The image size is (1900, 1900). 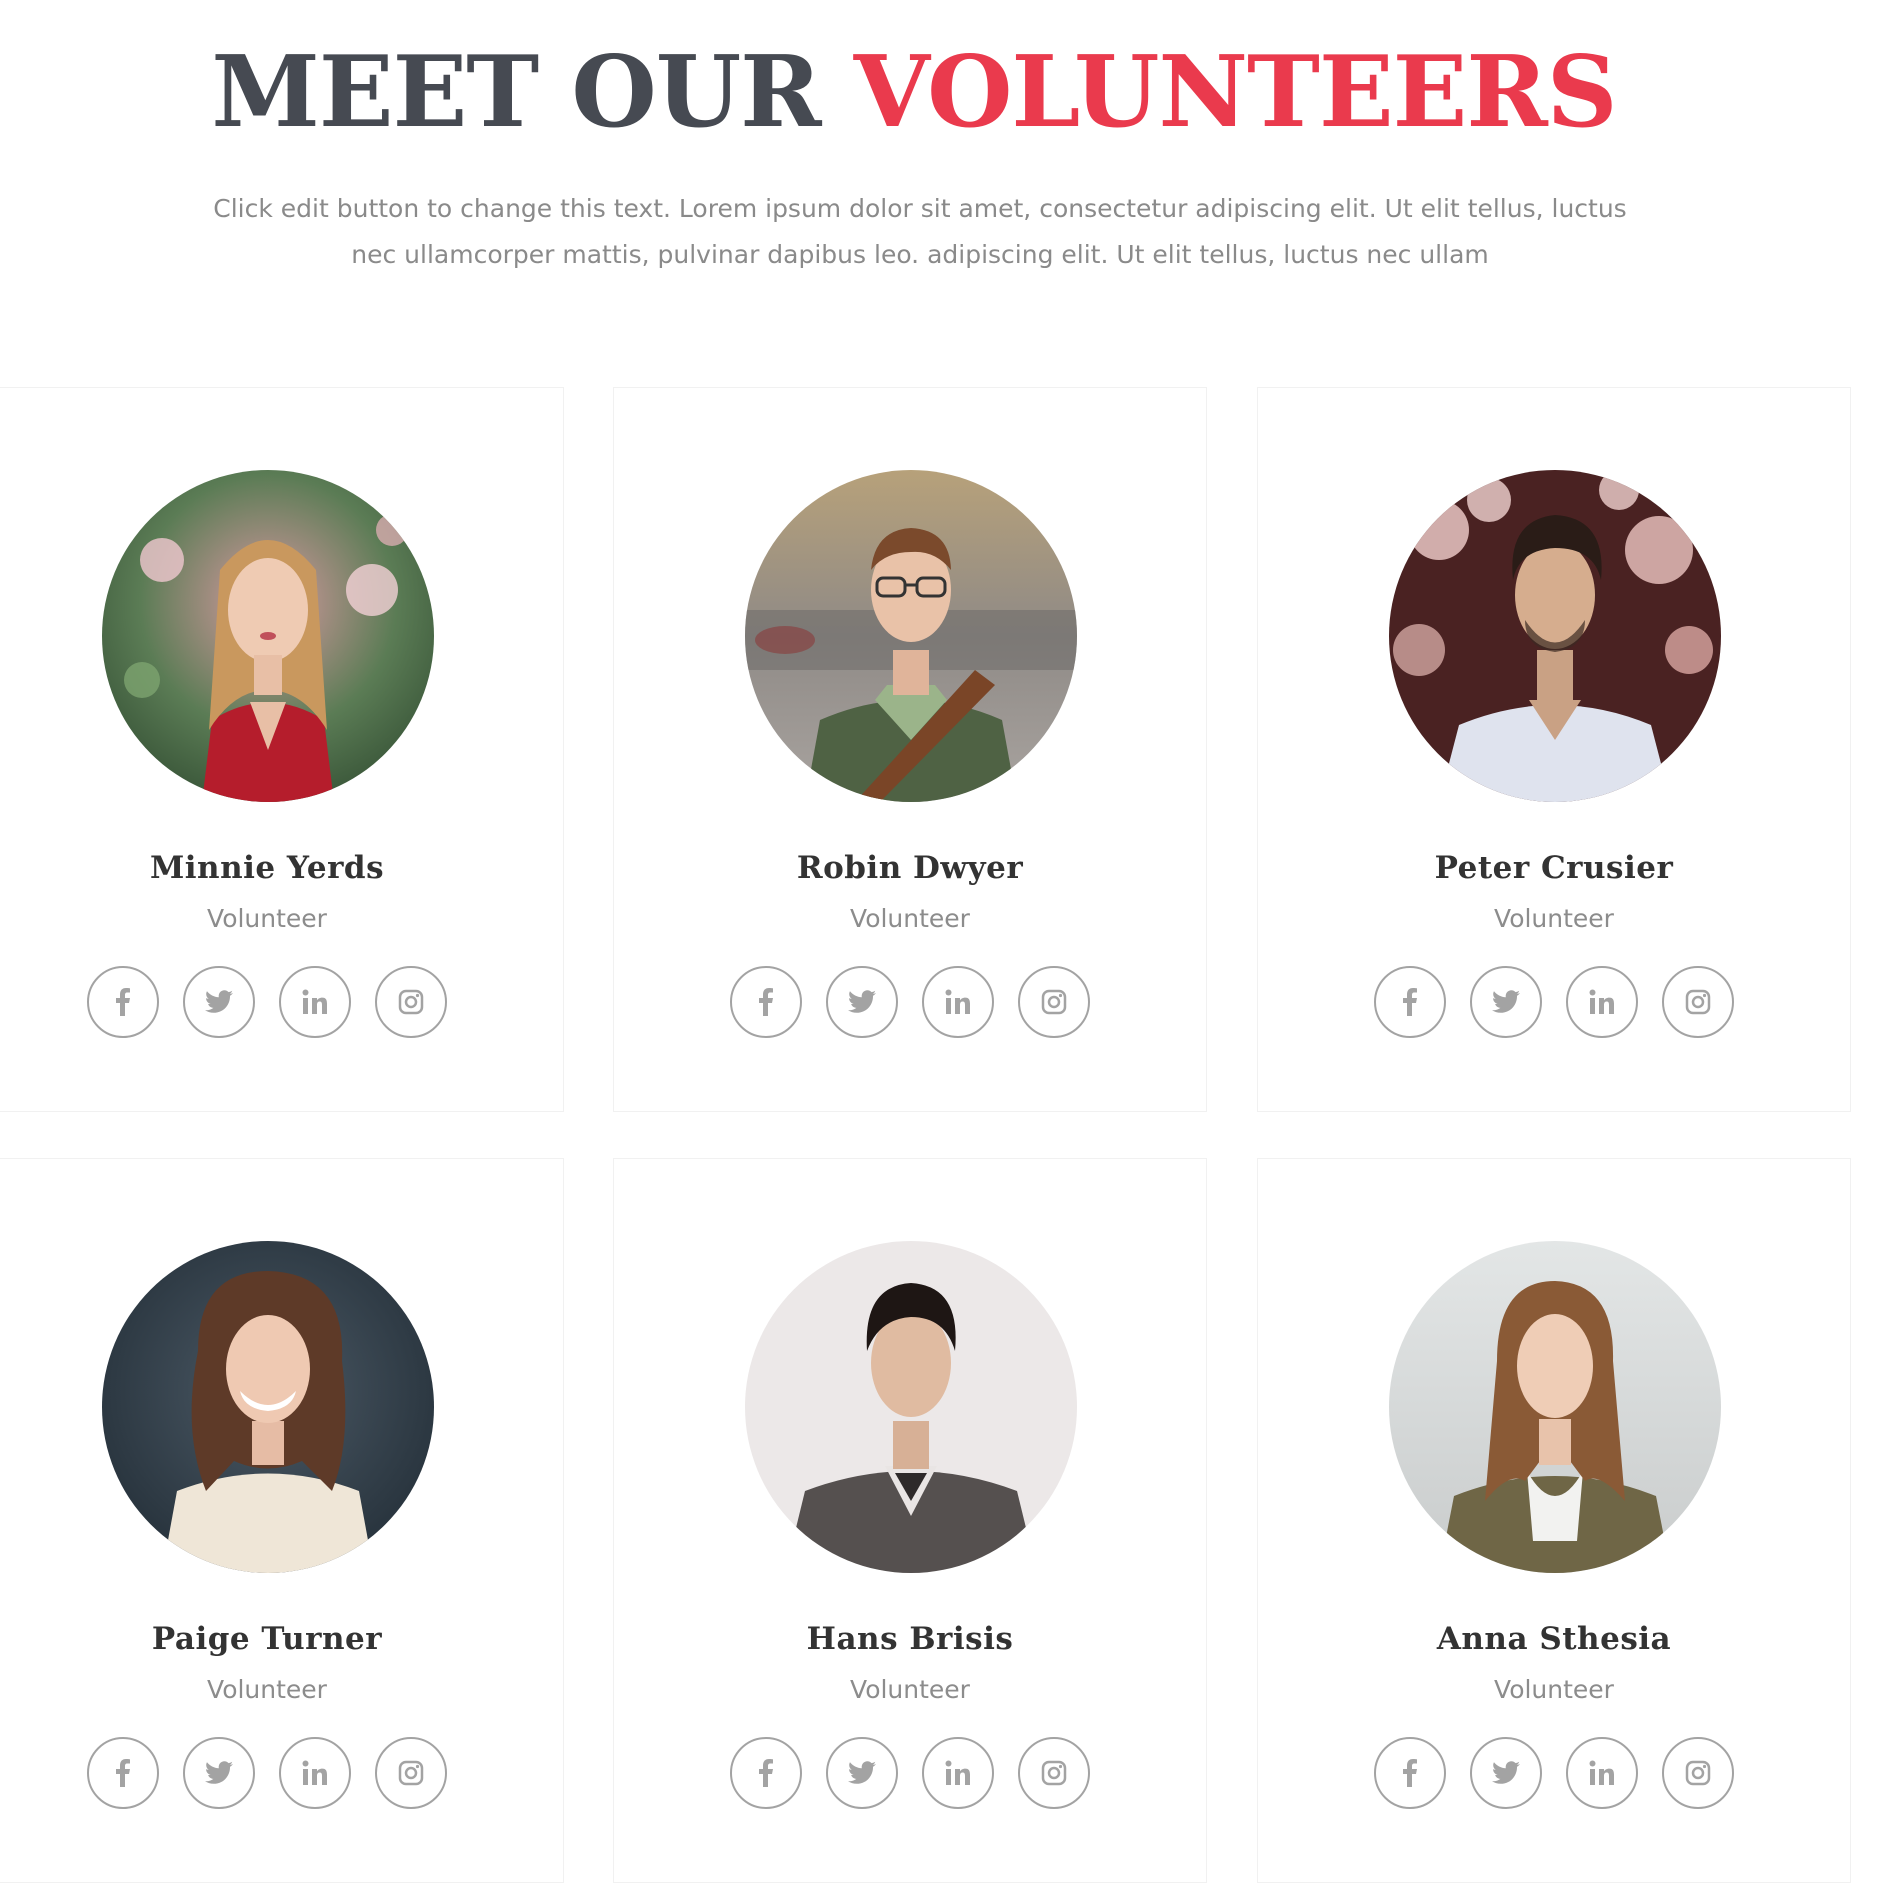 I want to click on volunteer-name: Minnie Yerds, so click(x=267, y=868).